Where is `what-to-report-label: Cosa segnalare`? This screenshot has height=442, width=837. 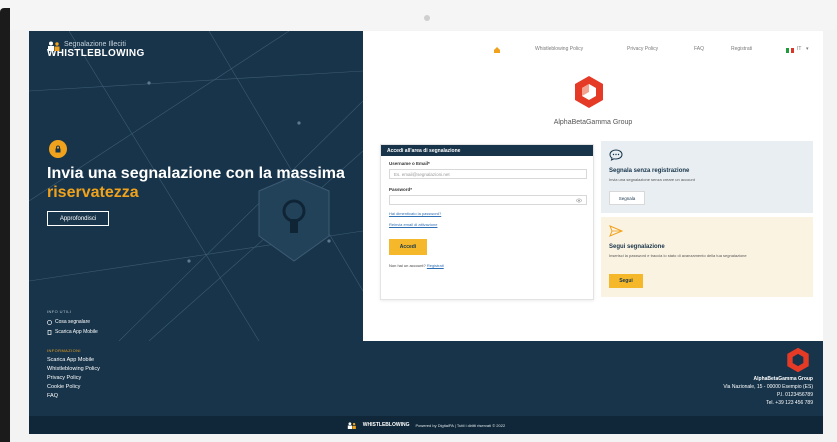
what-to-report-label: Cosa segnalare is located at coordinates (73, 322).